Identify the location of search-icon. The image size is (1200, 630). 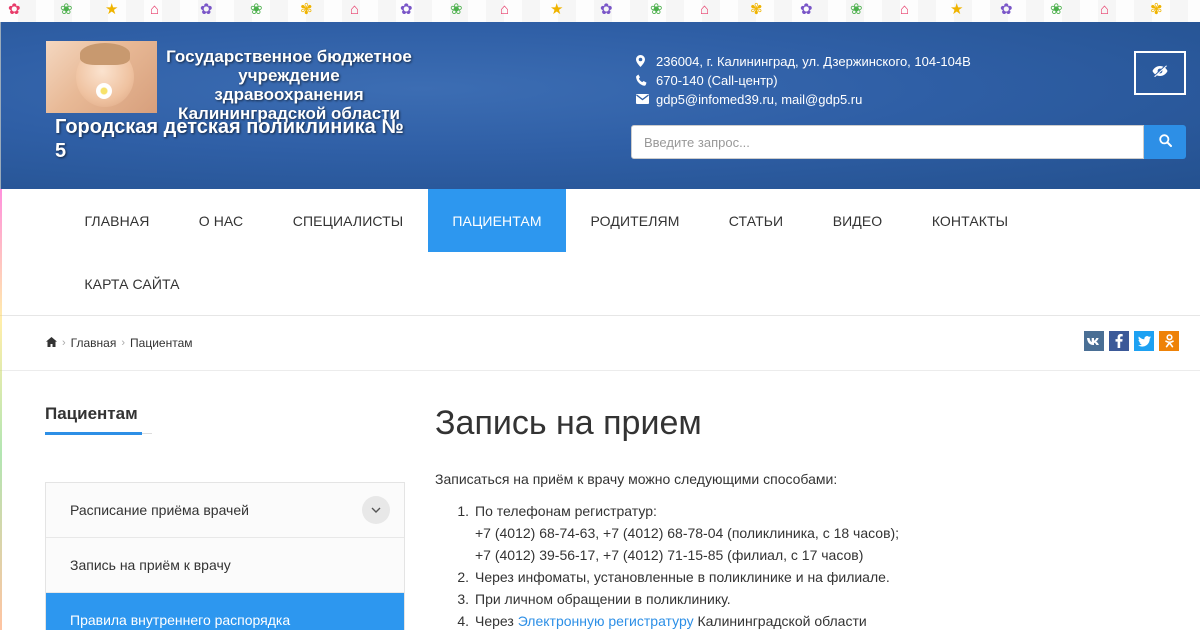
(1165, 142).